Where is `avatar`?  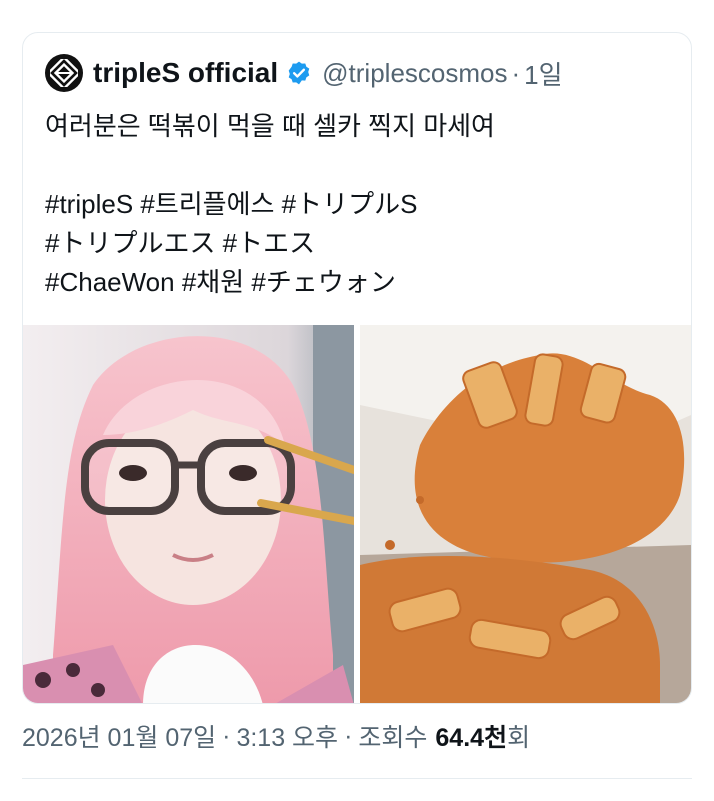
avatar is located at coordinates (64, 73).